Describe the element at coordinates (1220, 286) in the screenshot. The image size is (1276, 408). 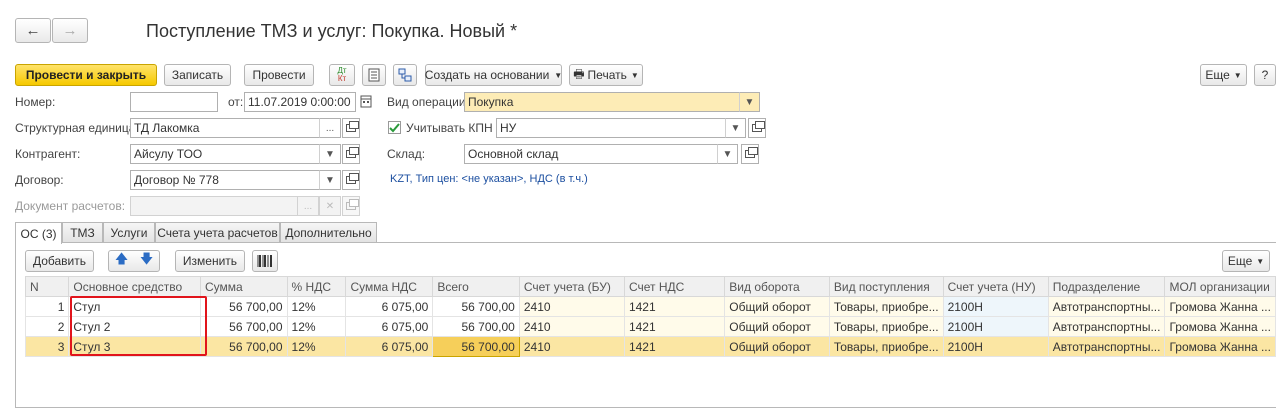
I see `column-header: МОЛ организации` at that location.